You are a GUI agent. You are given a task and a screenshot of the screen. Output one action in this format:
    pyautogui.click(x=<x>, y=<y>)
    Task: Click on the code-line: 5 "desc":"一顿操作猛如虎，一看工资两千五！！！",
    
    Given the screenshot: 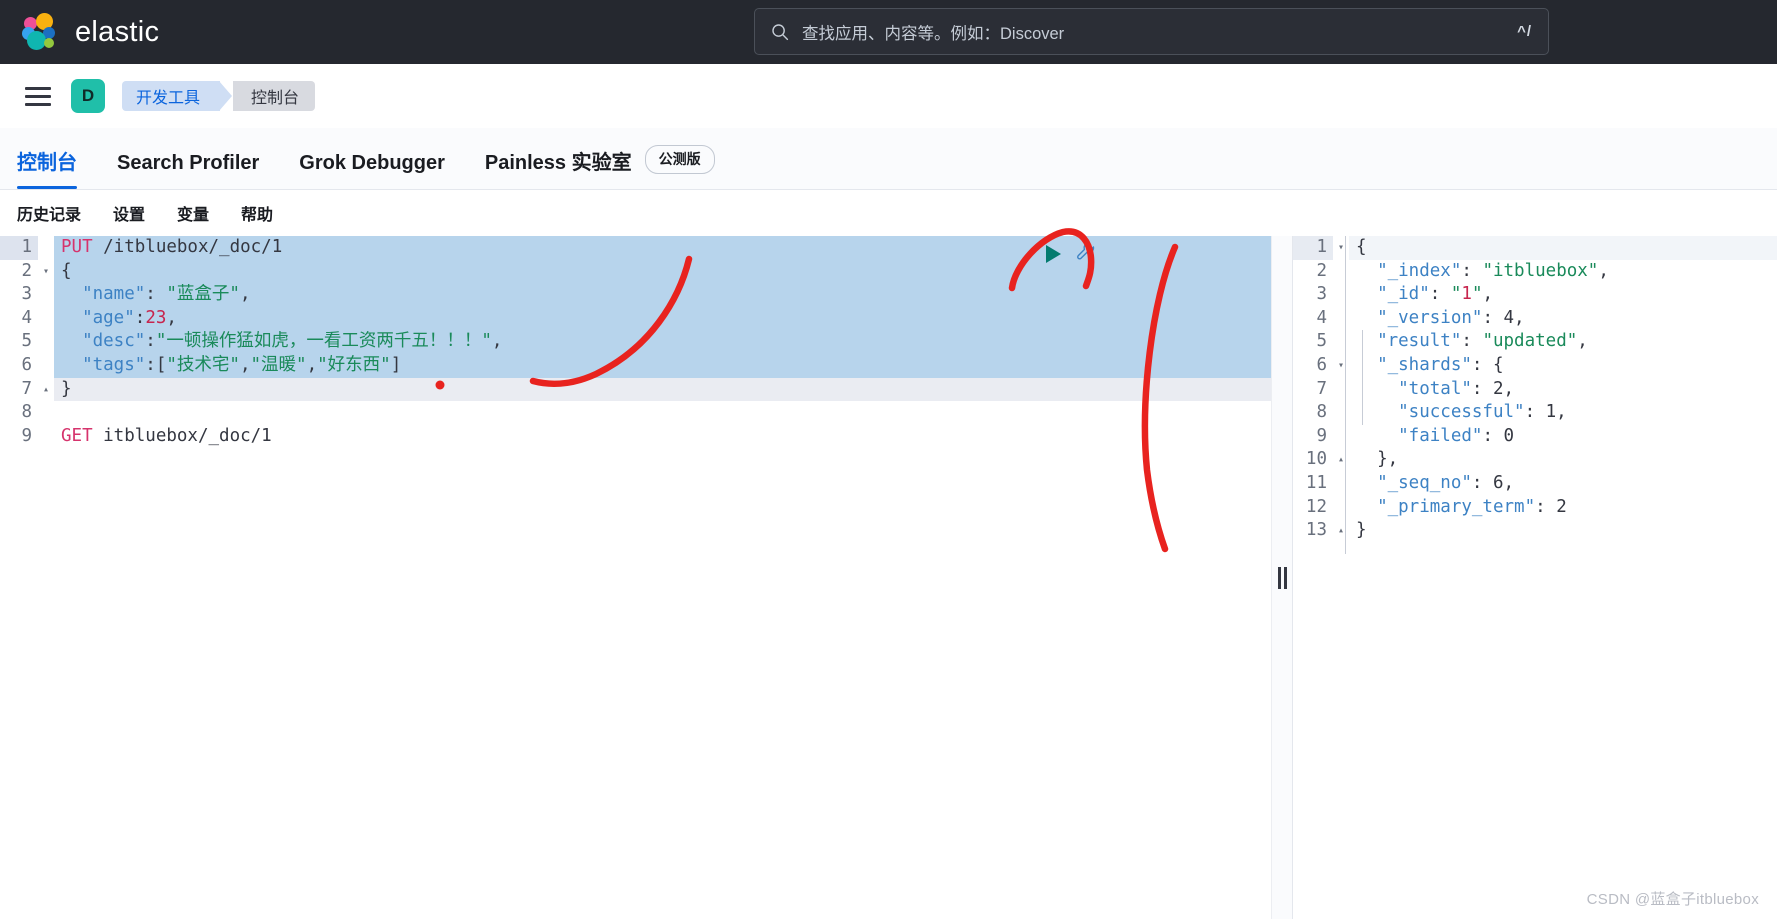 What is the action you would take?
    pyautogui.click(x=646, y=342)
    